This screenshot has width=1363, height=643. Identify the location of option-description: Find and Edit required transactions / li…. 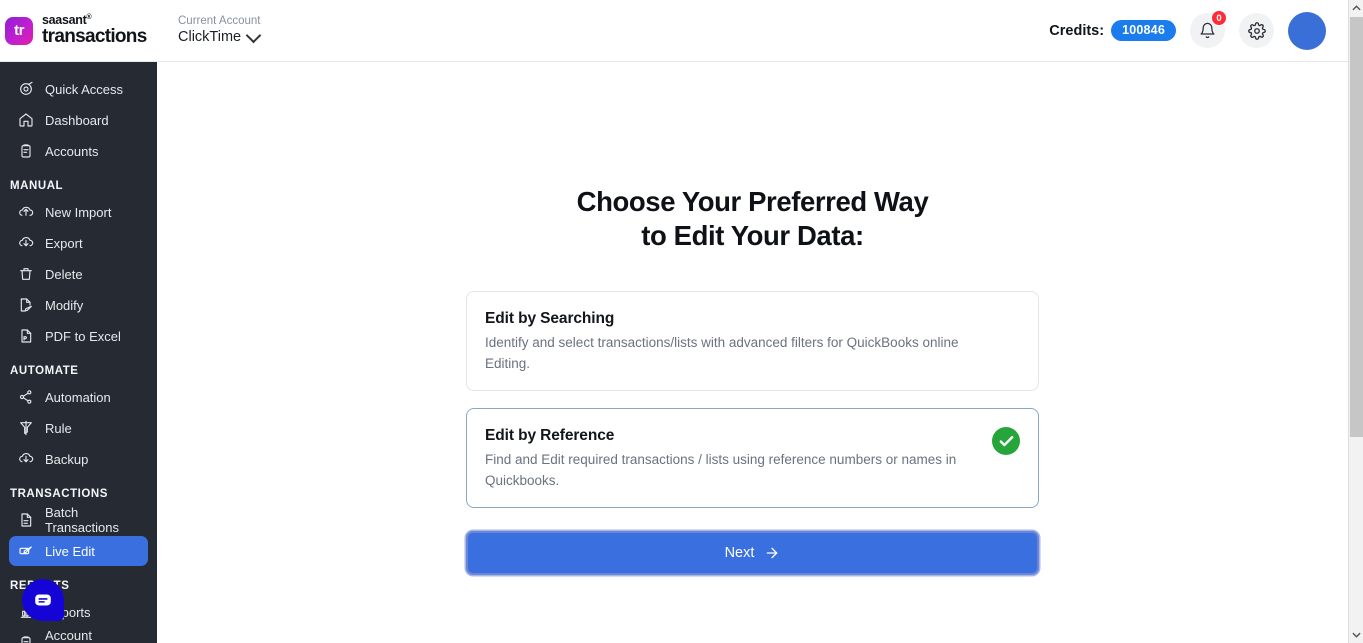
(721, 470).